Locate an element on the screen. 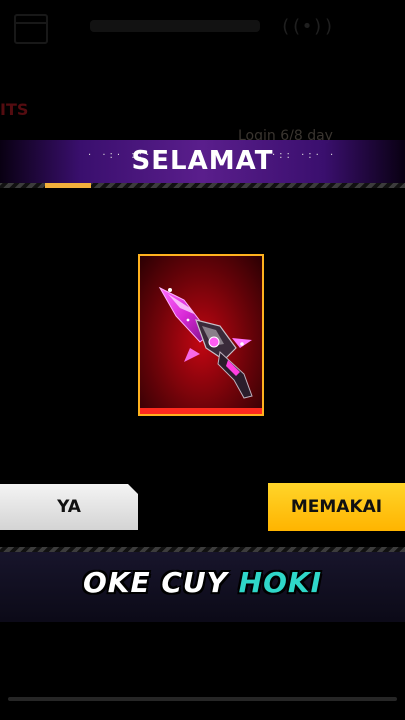 Image resolution: width=405 pixels, height=720 pixels. reward-item-card is located at coordinates (201, 335).